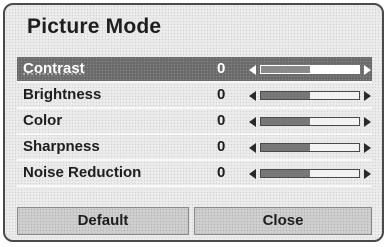  What do you see at coordinates (94, 26) in the screenshot?
I see `dialog-title: Picture Mode` at bounding box center [94, 26].